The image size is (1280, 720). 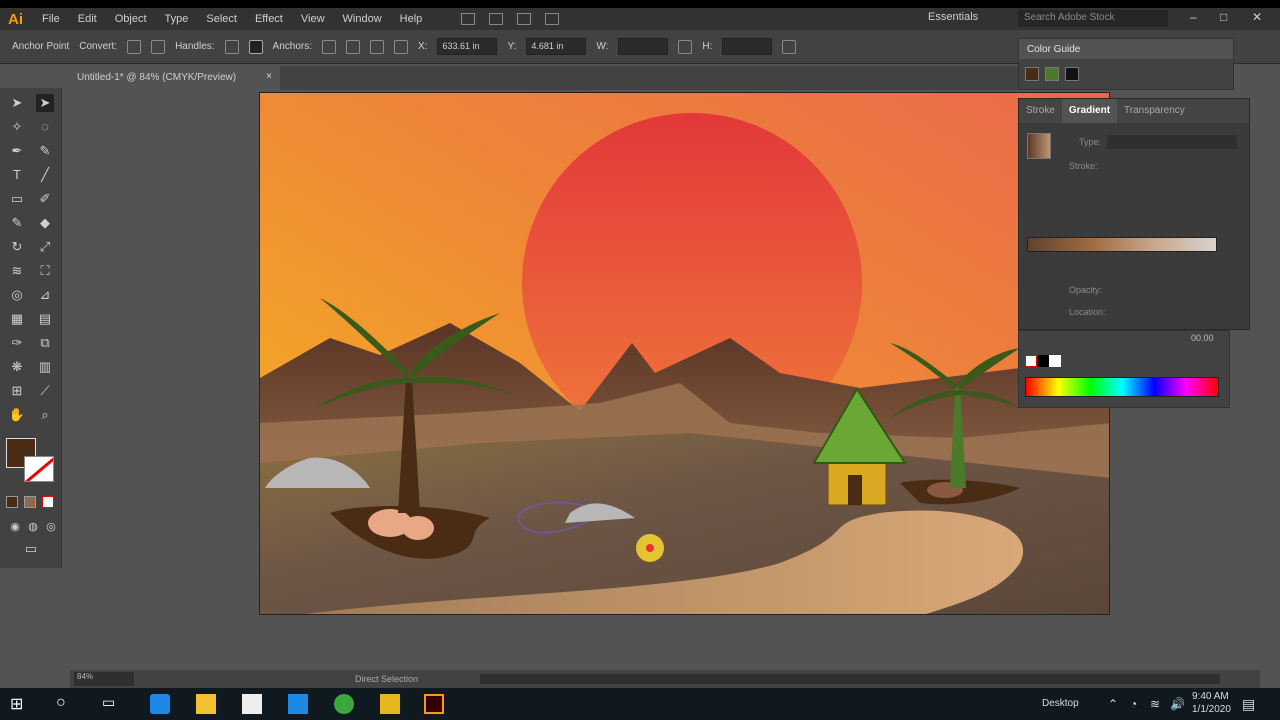 I want to click on paintbrush-icon: ✐, so click(x=45, y=199).